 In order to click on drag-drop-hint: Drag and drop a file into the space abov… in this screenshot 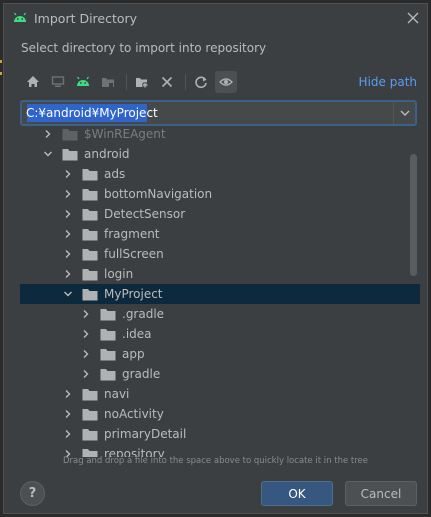, I will do `click(215, 461)`.